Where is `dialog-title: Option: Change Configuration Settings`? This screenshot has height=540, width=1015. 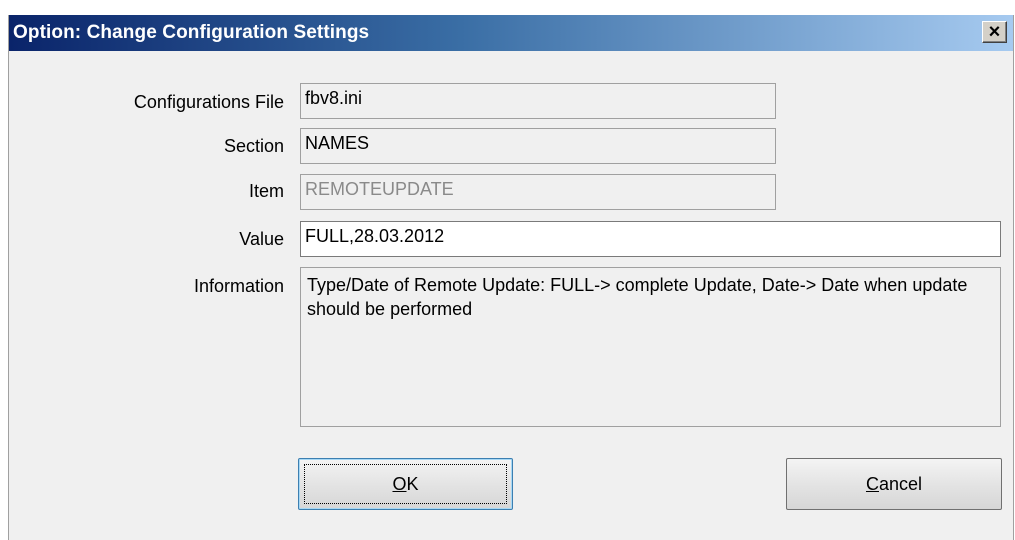
dialog-title: Option: Change Configuration Settings is located at coordinates (191, 32).